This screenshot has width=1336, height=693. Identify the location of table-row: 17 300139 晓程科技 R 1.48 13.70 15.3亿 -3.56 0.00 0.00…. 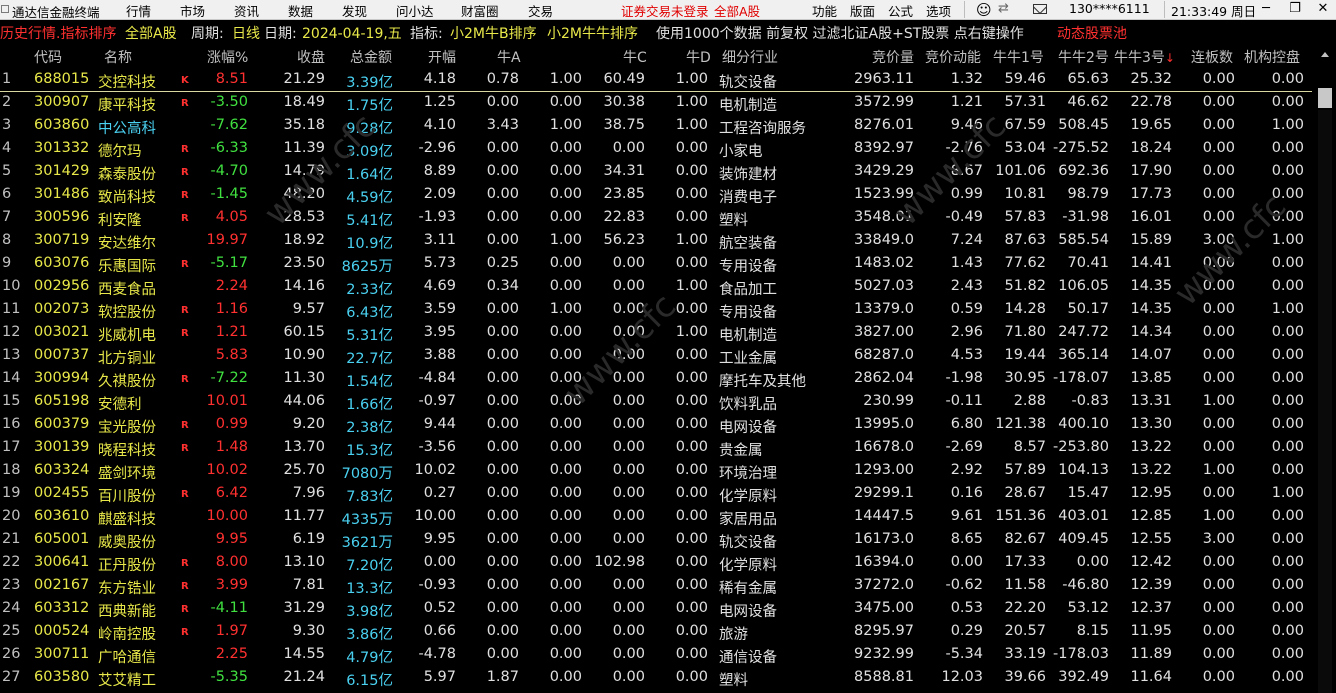
(656, 447).